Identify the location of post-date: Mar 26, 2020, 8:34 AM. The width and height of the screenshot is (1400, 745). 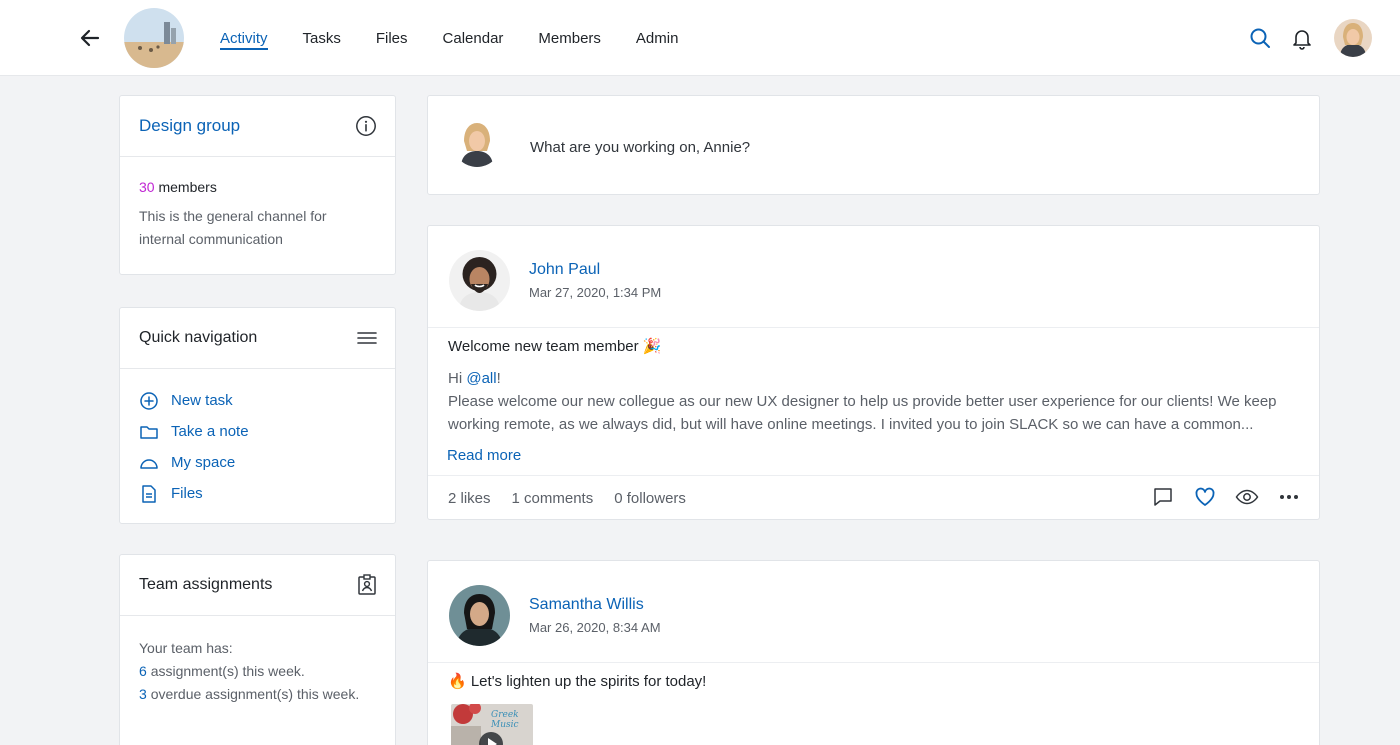
(595, 627).